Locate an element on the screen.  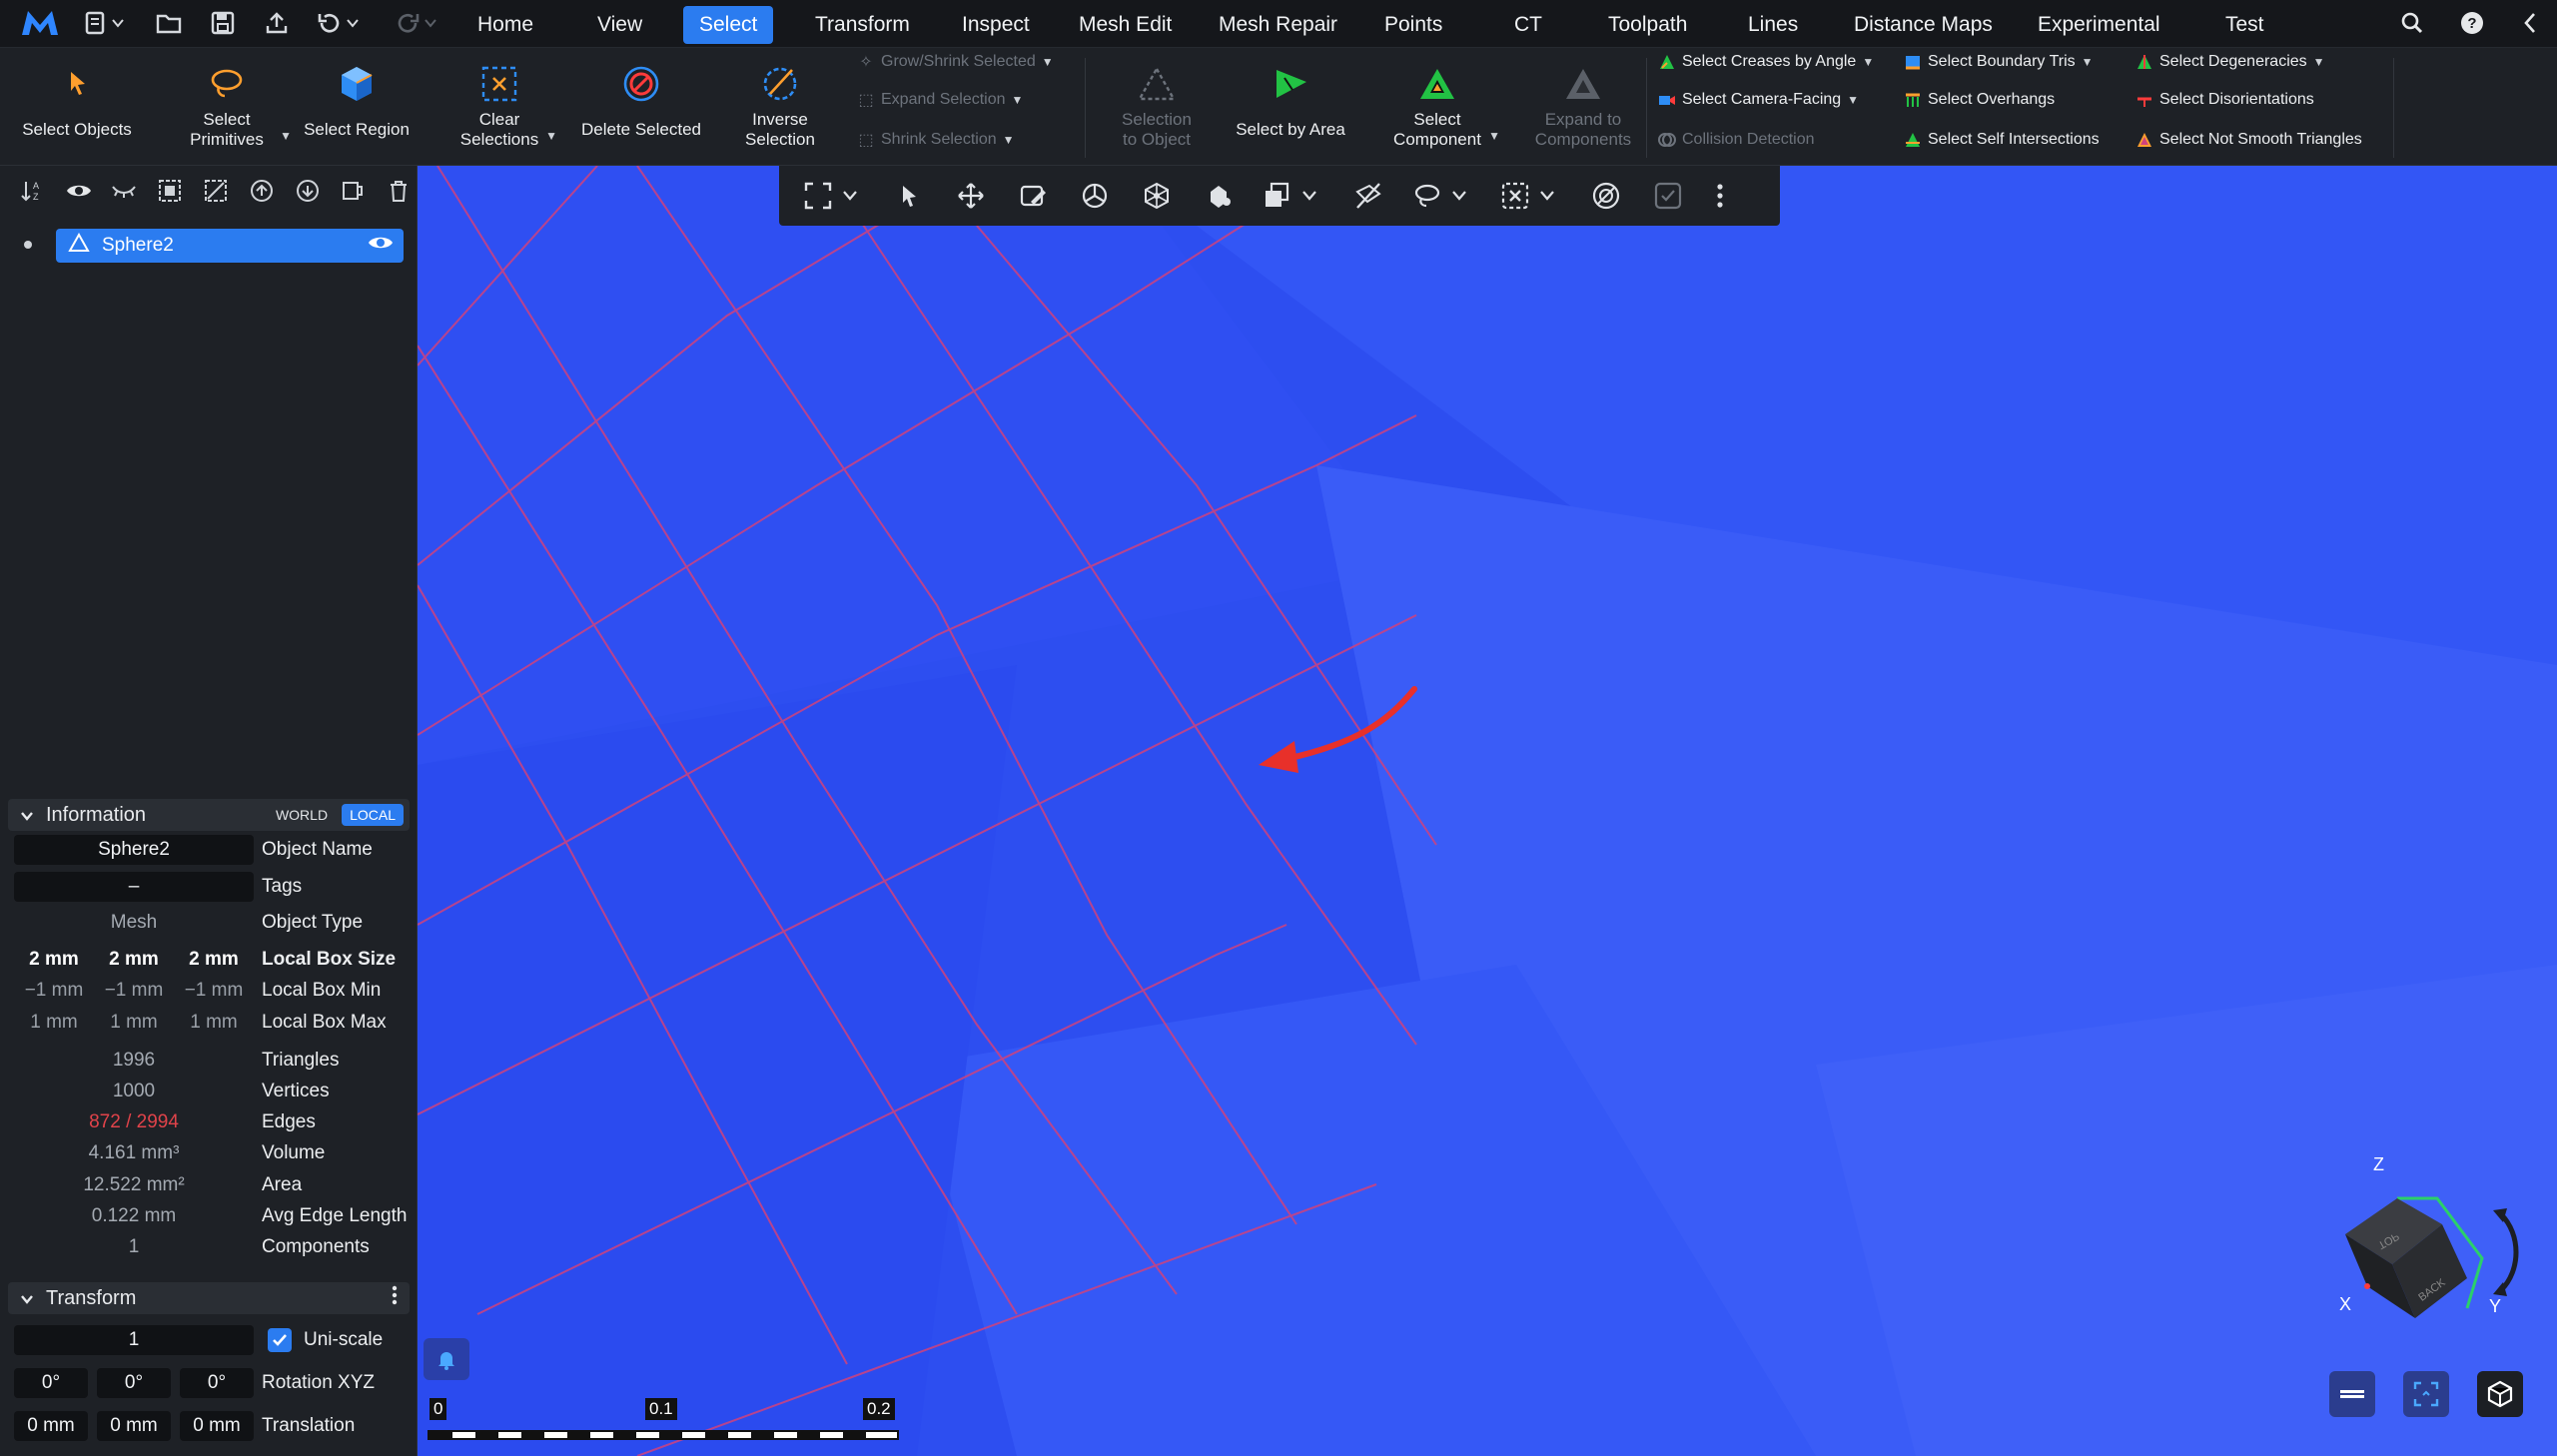
save-icon is located at coordinates (223, 23).